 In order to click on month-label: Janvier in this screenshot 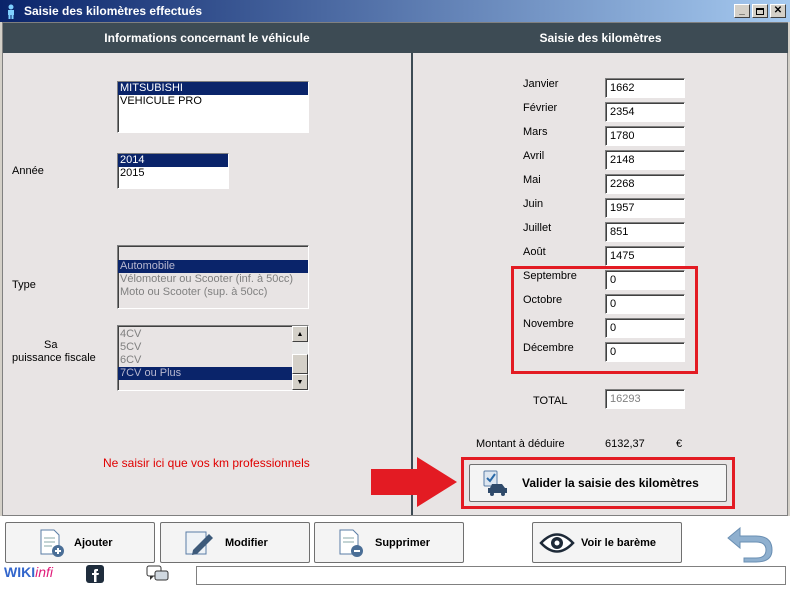, I will do `click(541, 84)`.